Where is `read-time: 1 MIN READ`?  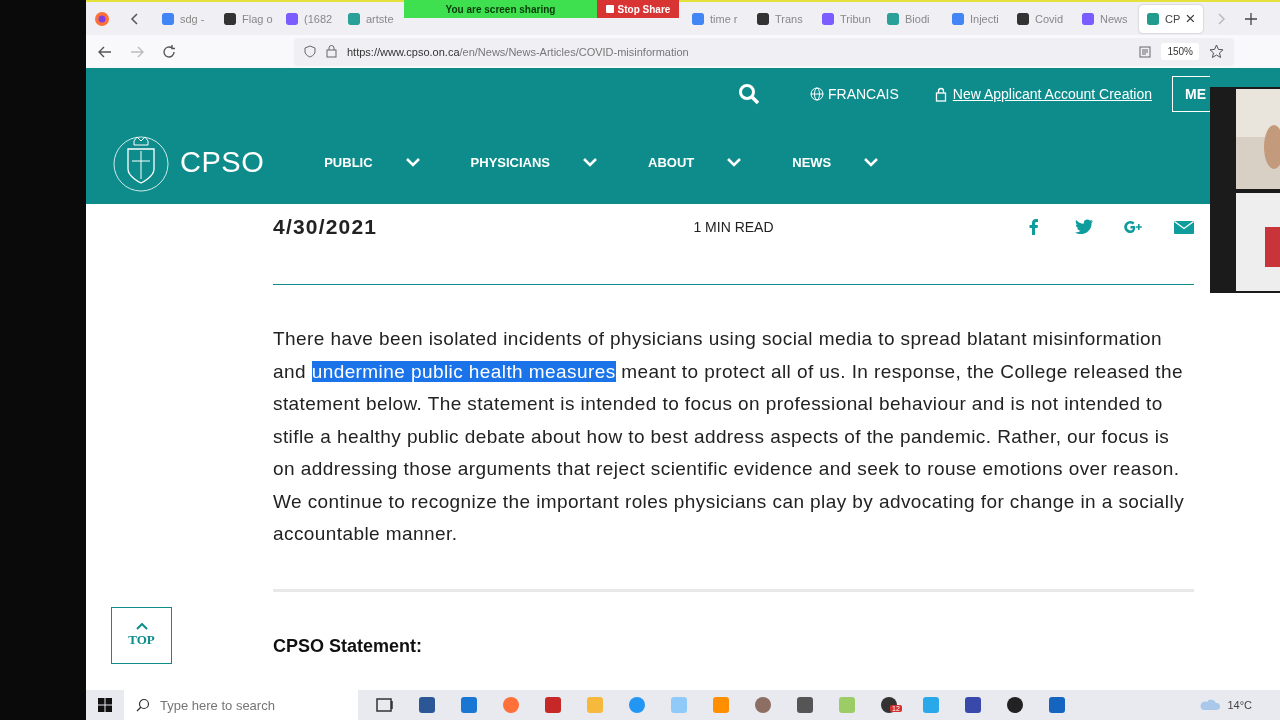 read-time: 1 MIN READ is located at coordinates (733, 227).